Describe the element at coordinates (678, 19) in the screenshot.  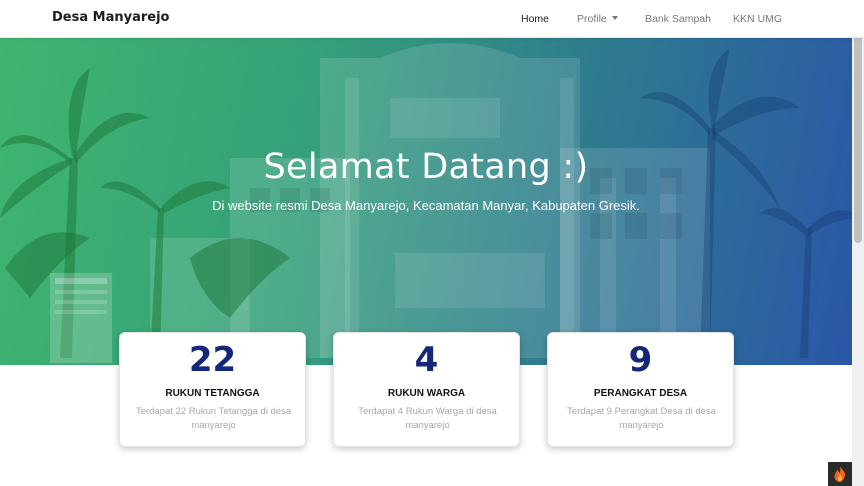
I see `nav-bank-sampah: Bank Sampah` at that location.